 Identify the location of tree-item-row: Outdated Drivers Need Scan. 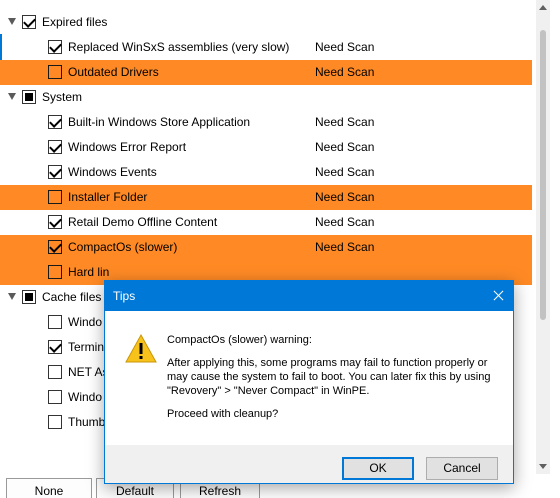
(266, 72).